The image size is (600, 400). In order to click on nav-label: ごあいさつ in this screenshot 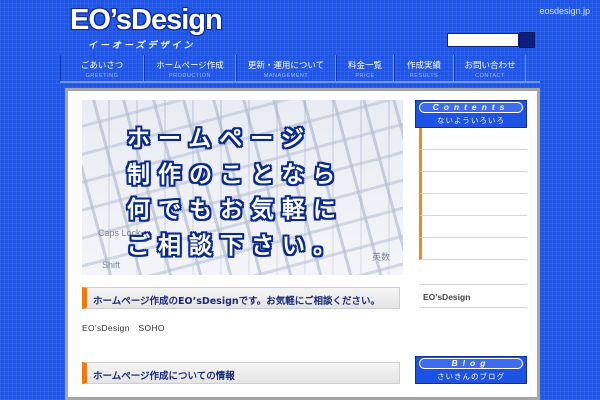, I will do `click(102, 66)`.